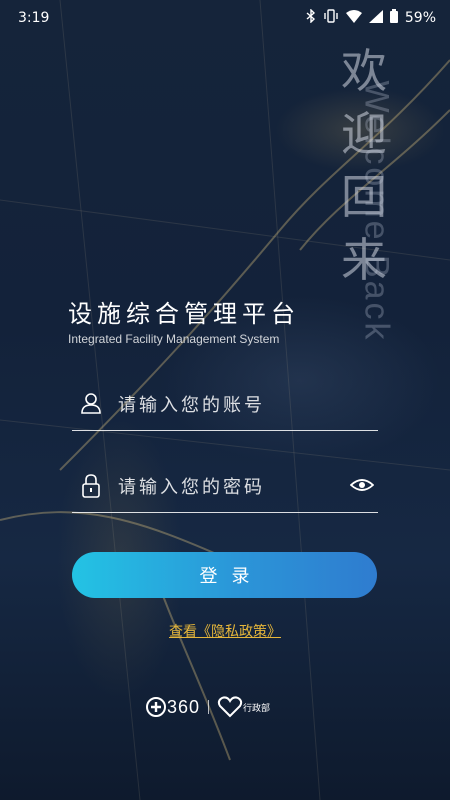 This screenshot has height=800, width=450. I want to click on brand-logos: 360 行政部, so click(207, 707).